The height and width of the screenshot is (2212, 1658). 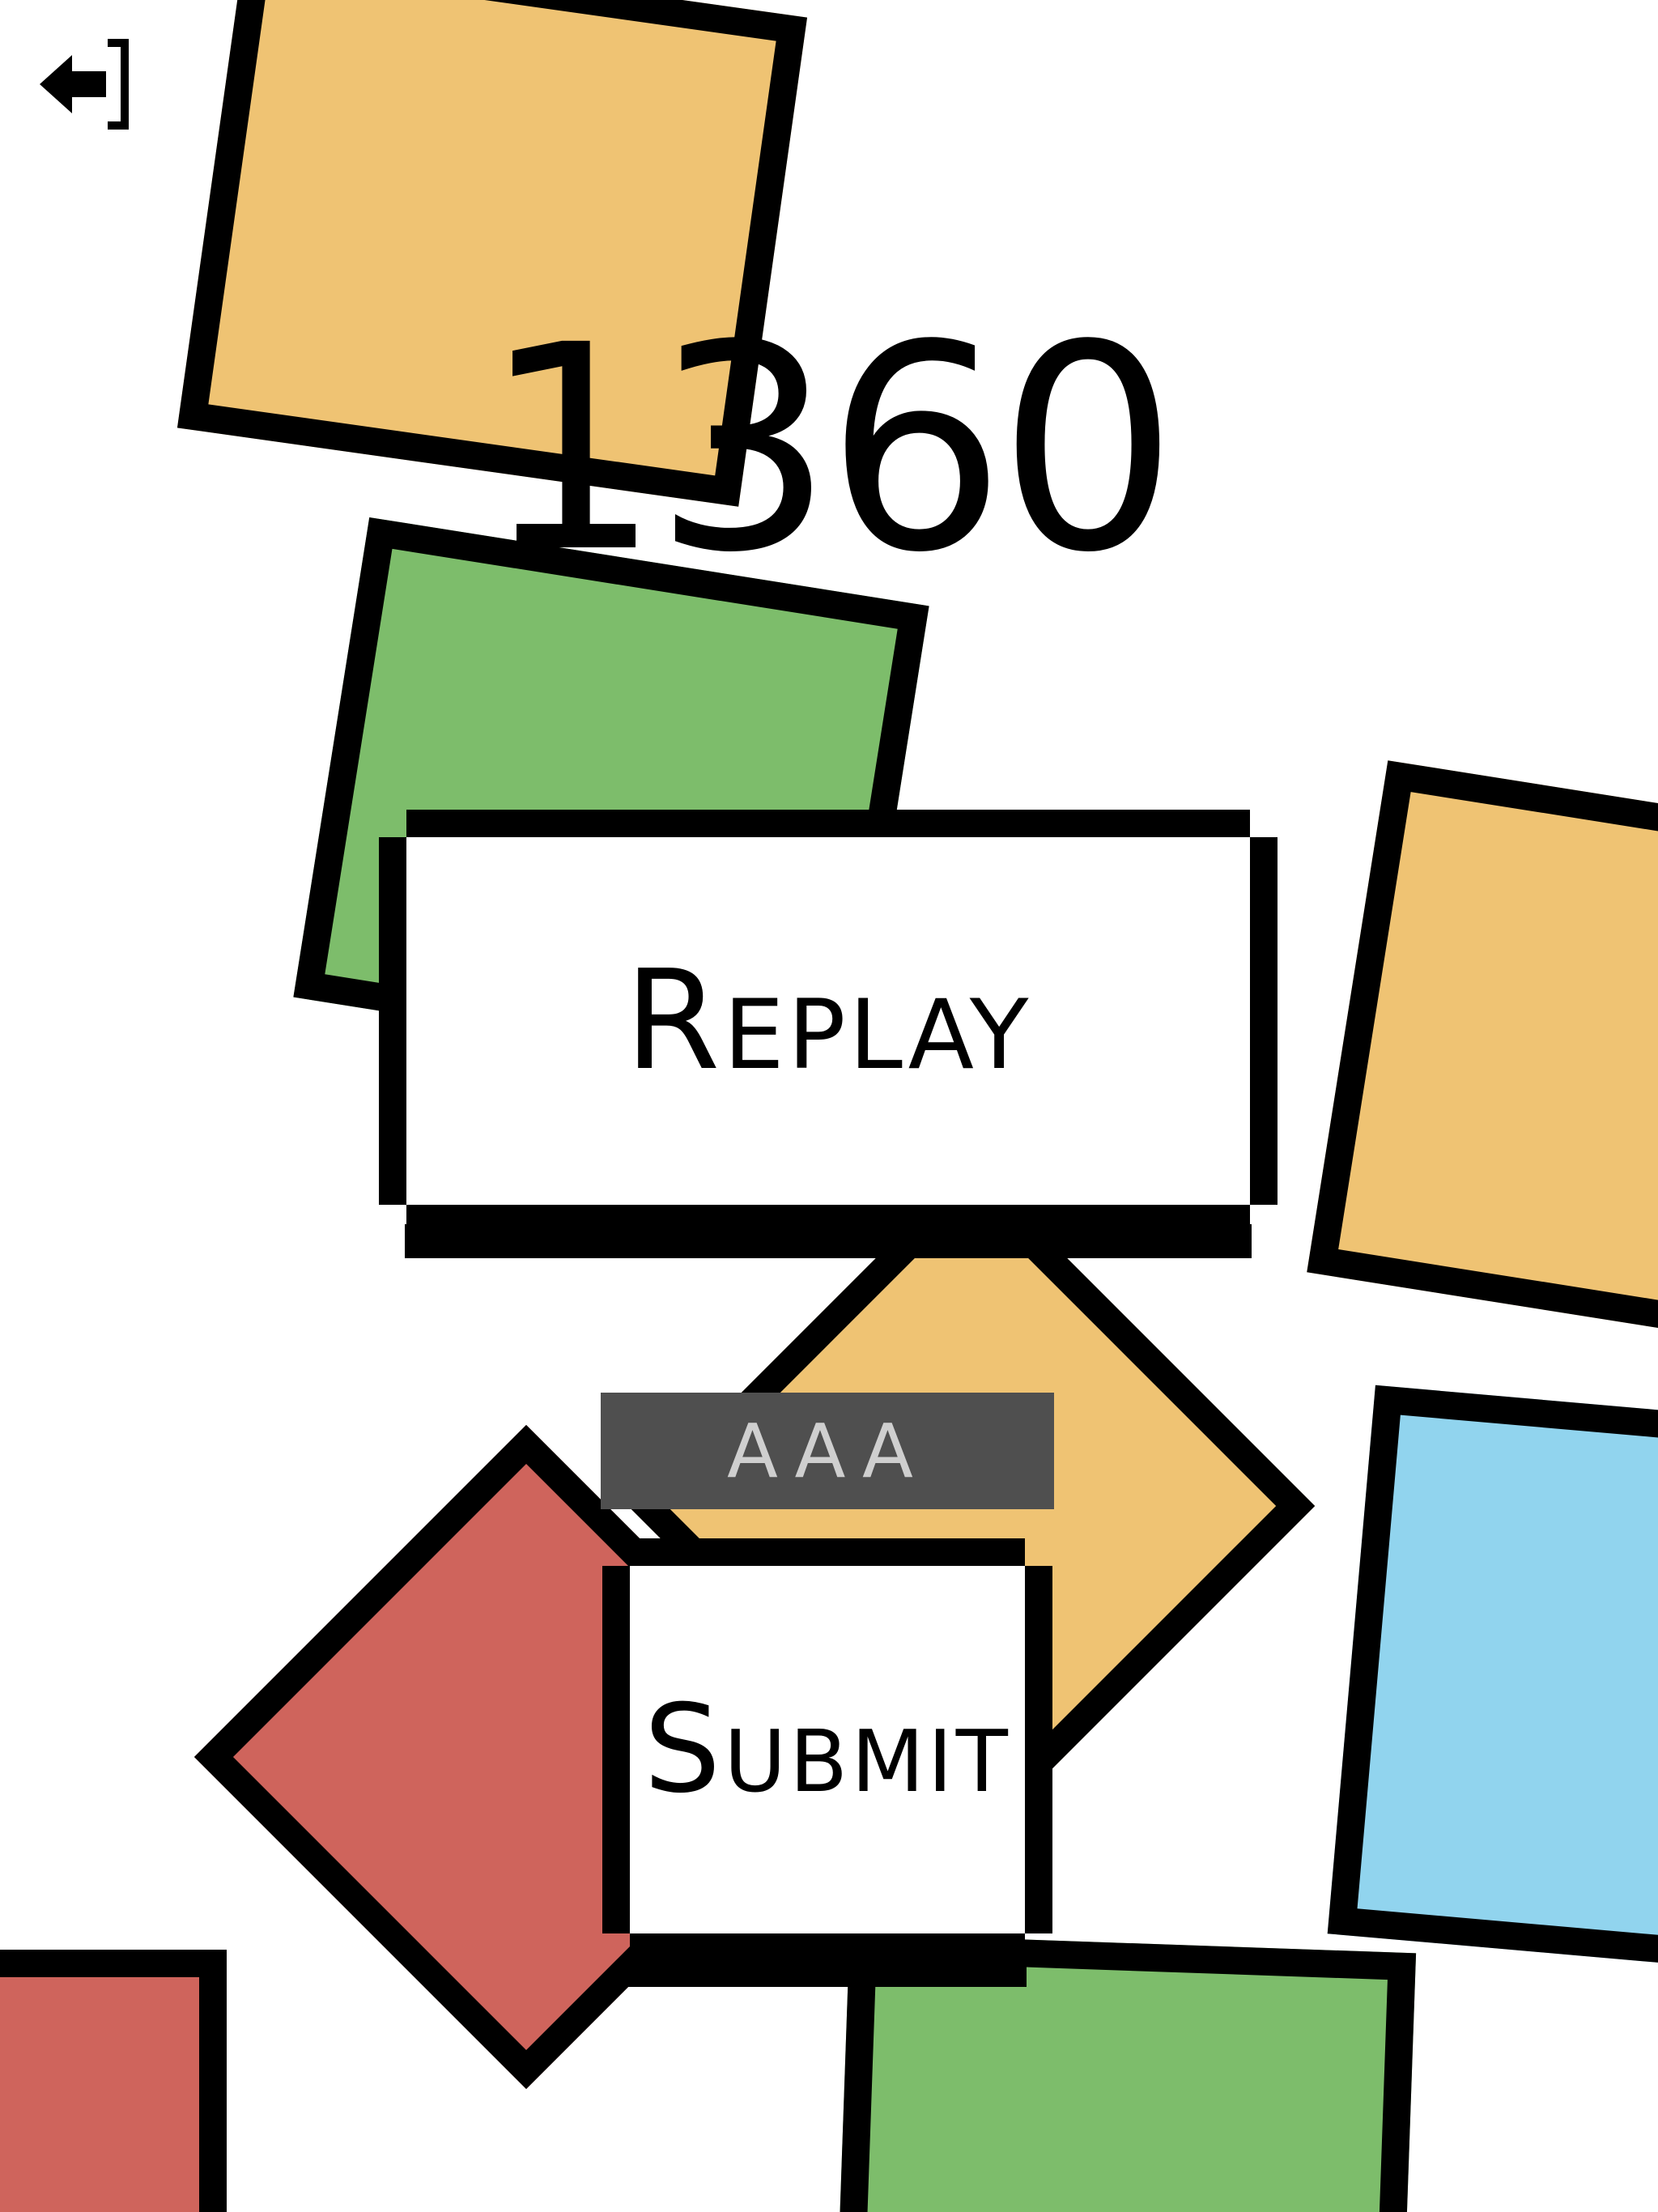 What do you see at coordinates (84, 85) in the screenshot?
I see `exit-door-arrow-icon` at bounding box center [84, 85].